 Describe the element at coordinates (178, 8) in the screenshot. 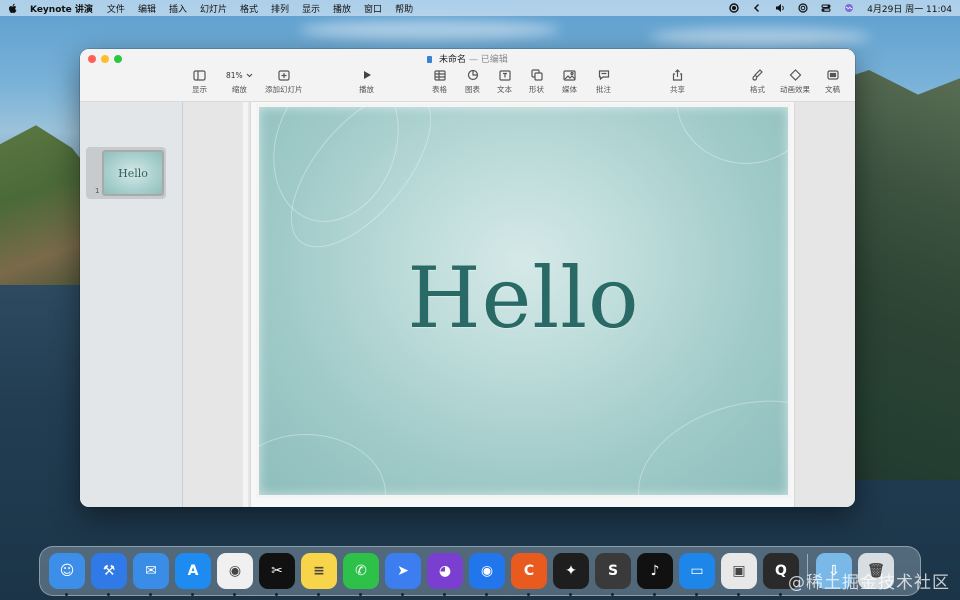

I see `menu-insert: 插入` at that location.